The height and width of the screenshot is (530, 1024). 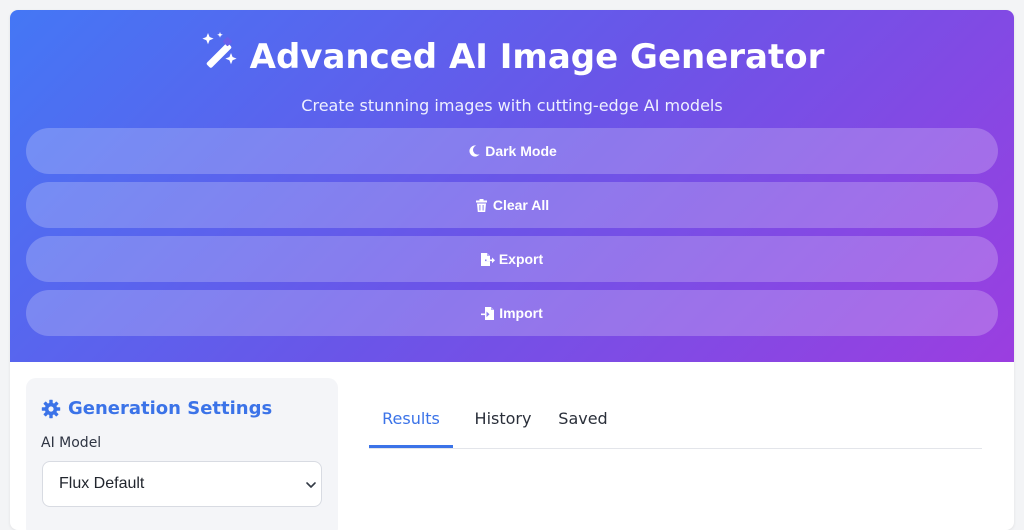 What do you see at coordinates (521, 151) in the screenshot?
I see `dark-mode-label: Dark Mode` at bounding box center [521, 151].